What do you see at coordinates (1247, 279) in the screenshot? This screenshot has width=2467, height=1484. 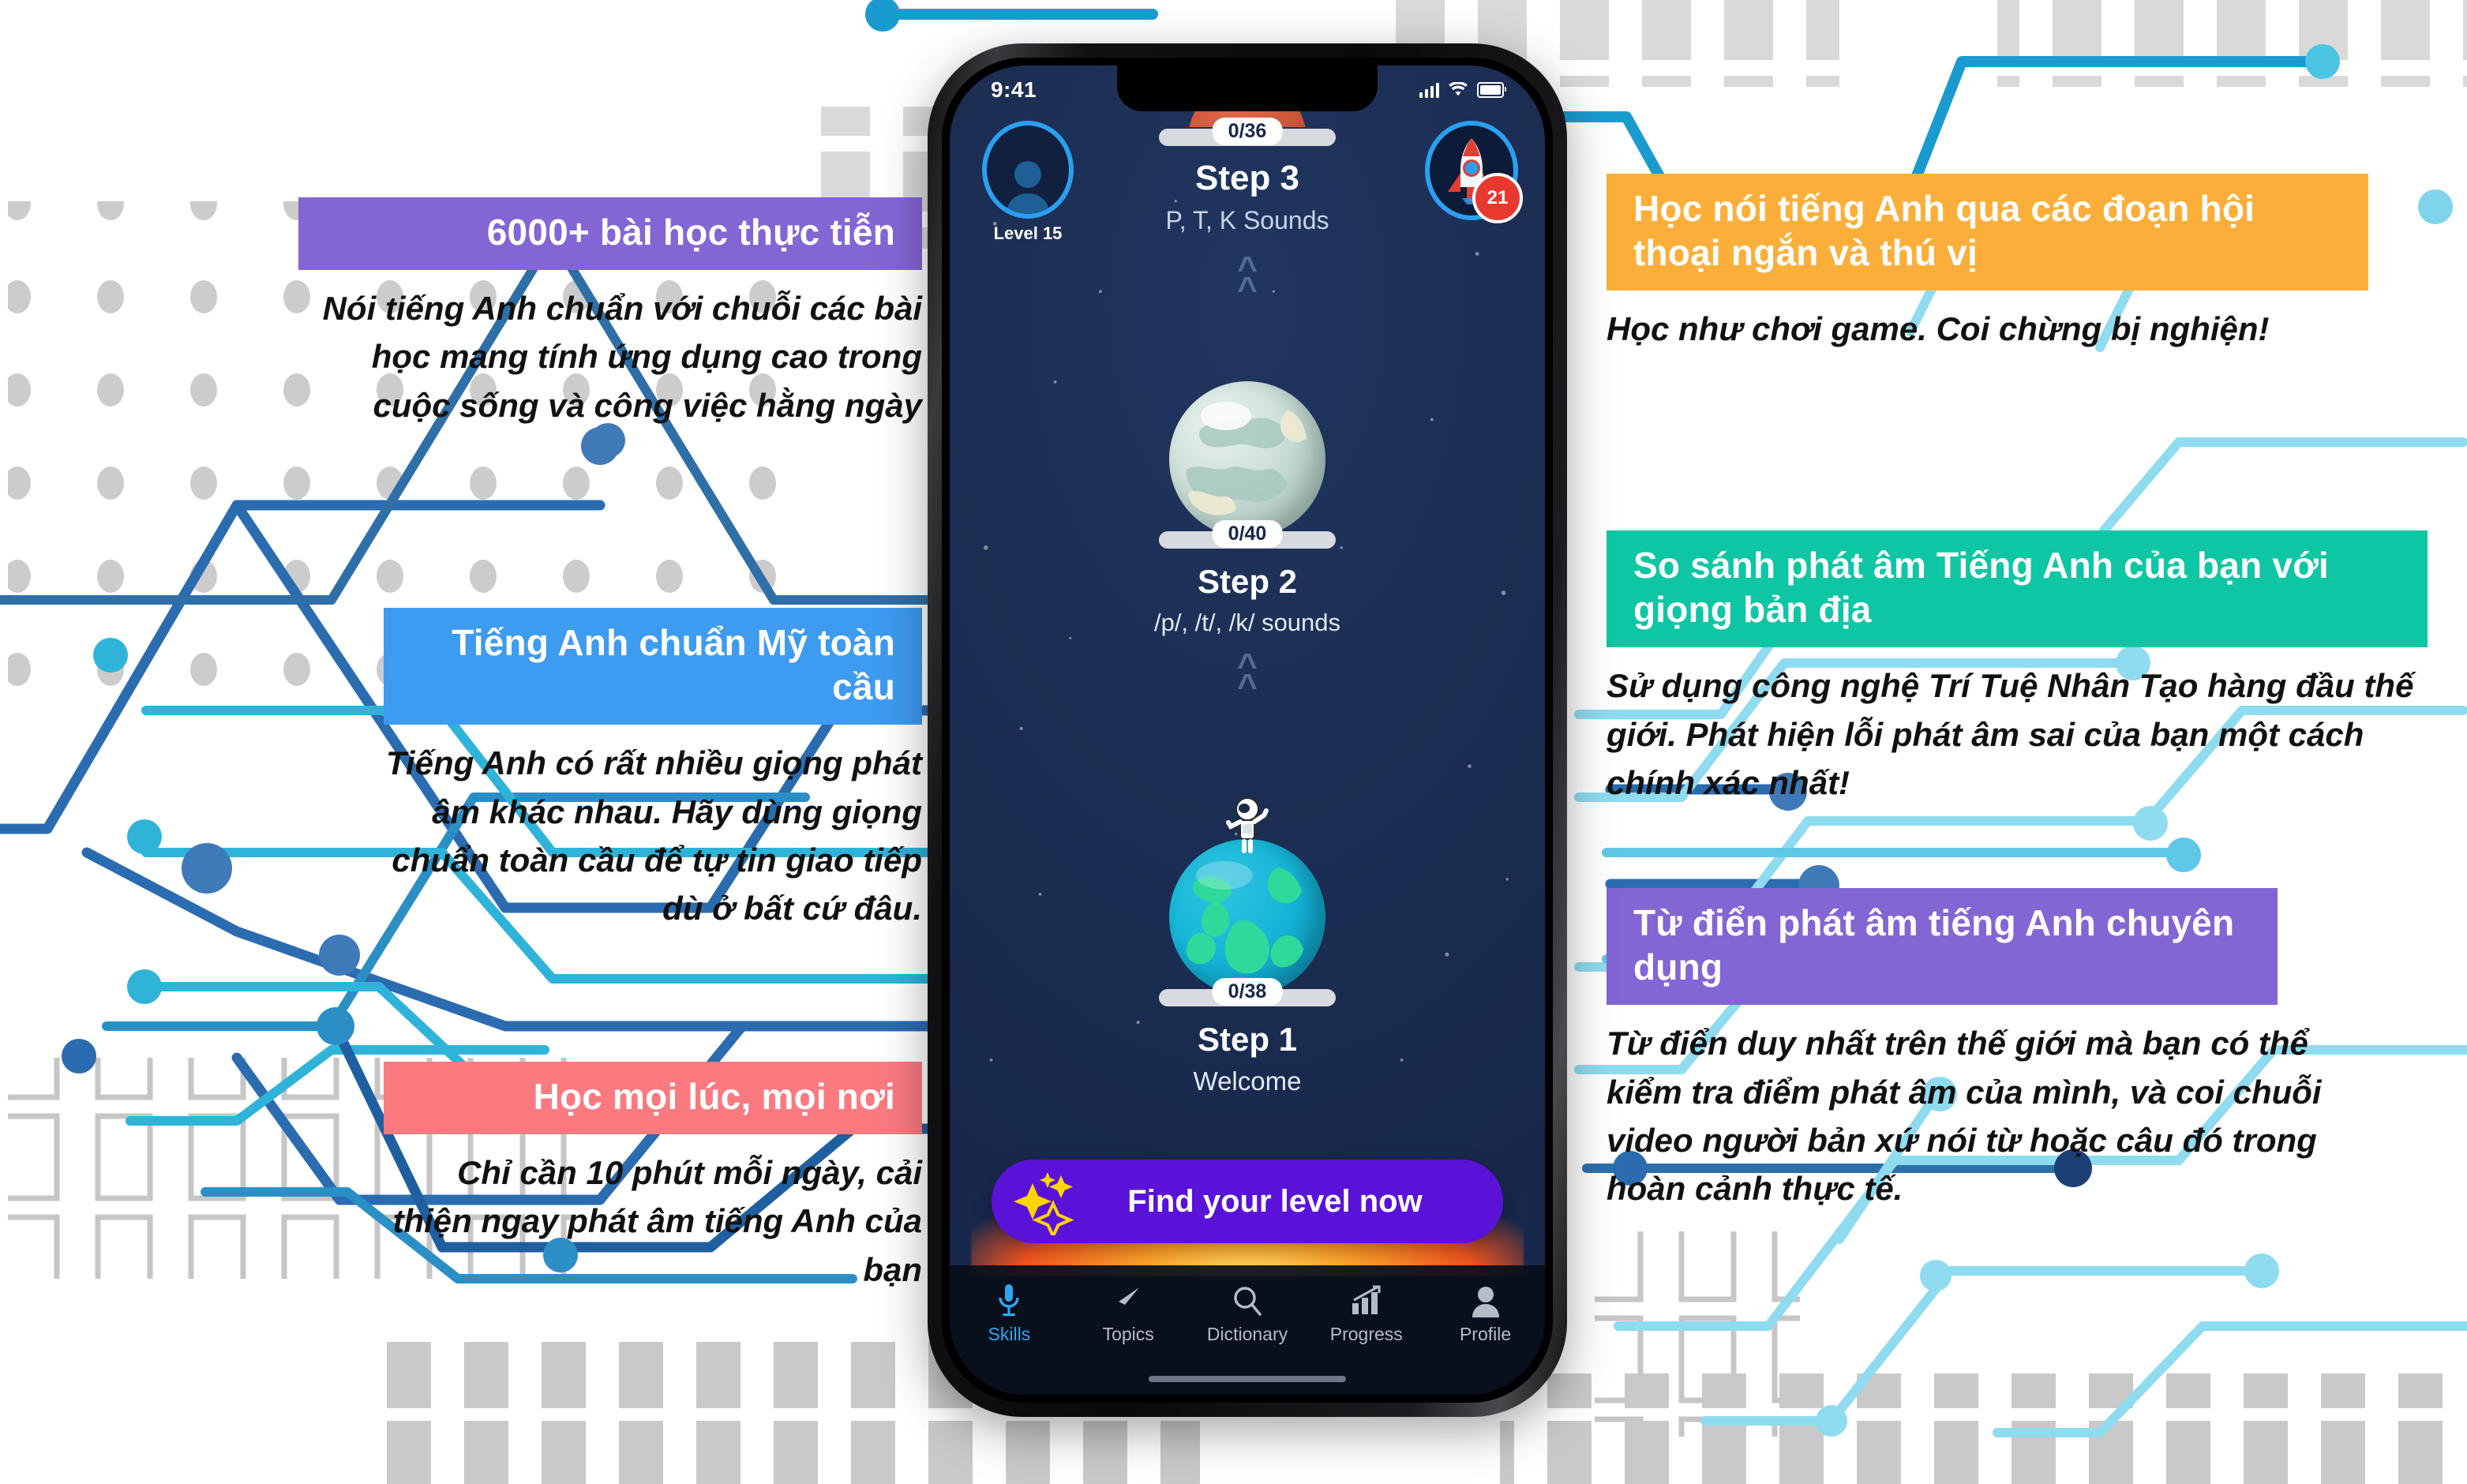 I see `chevrons-up-top: ^ ^` at bounding box center [1247, 279].